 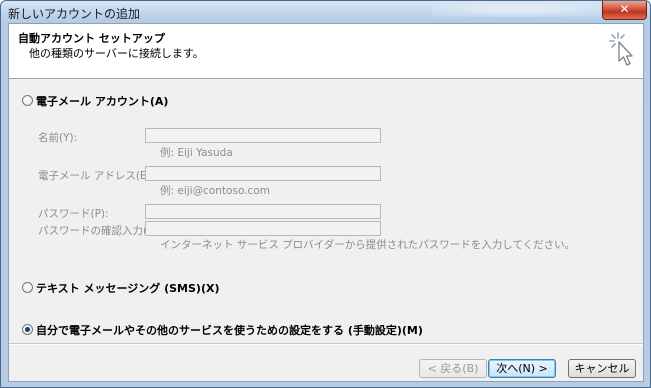 I want to click on password-input, so click(x=263, y=211).